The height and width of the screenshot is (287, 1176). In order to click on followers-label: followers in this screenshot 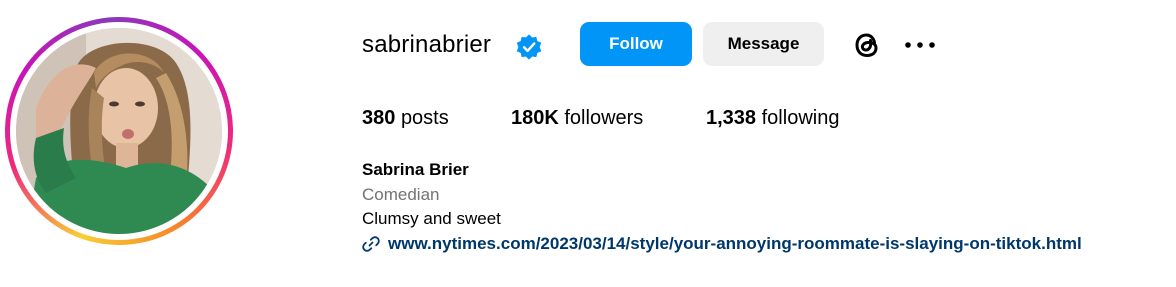, I will do `click(604, 118)`.